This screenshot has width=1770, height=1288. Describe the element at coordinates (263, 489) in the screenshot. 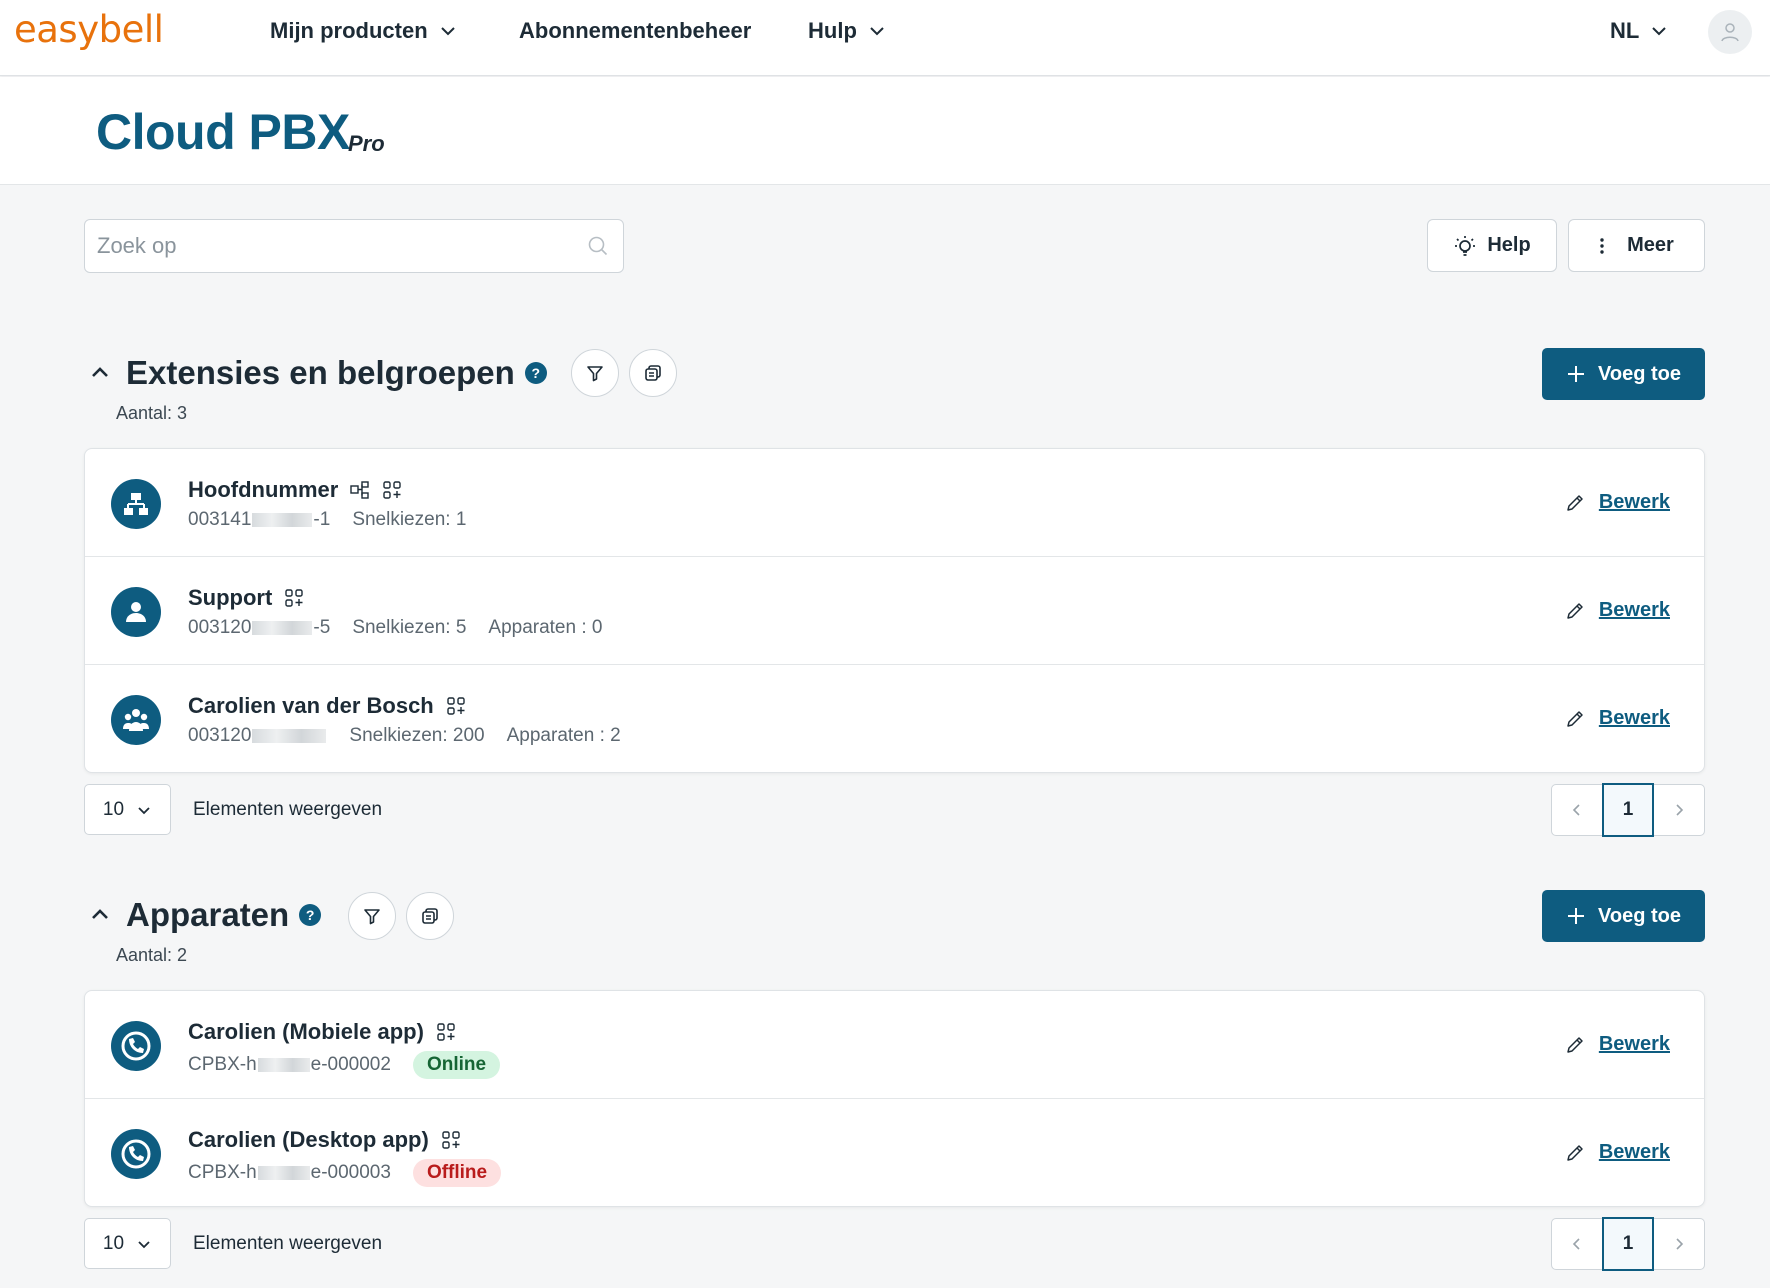

I see `extension-name-label: Hoofdnummer` at that location.